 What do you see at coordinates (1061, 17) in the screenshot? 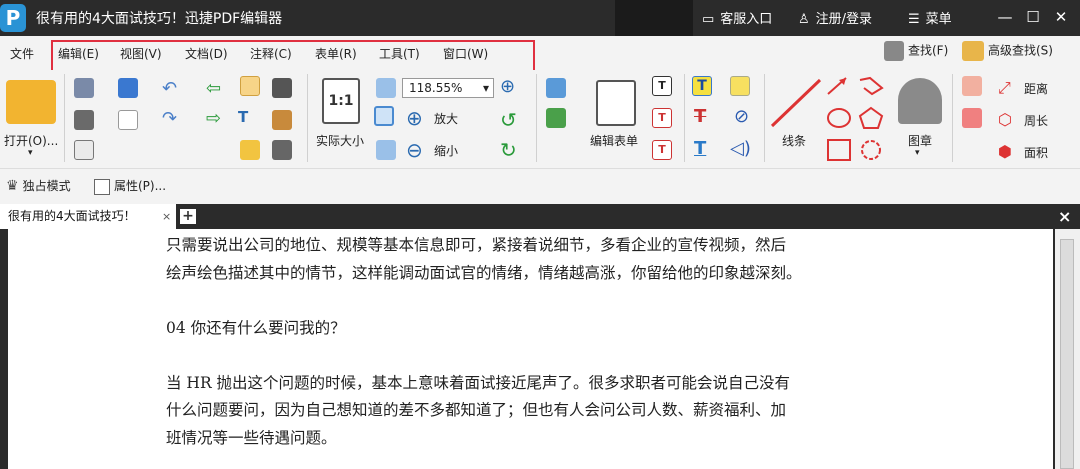
I see `close-icon: ✕` at bounding box center [1061, 17].